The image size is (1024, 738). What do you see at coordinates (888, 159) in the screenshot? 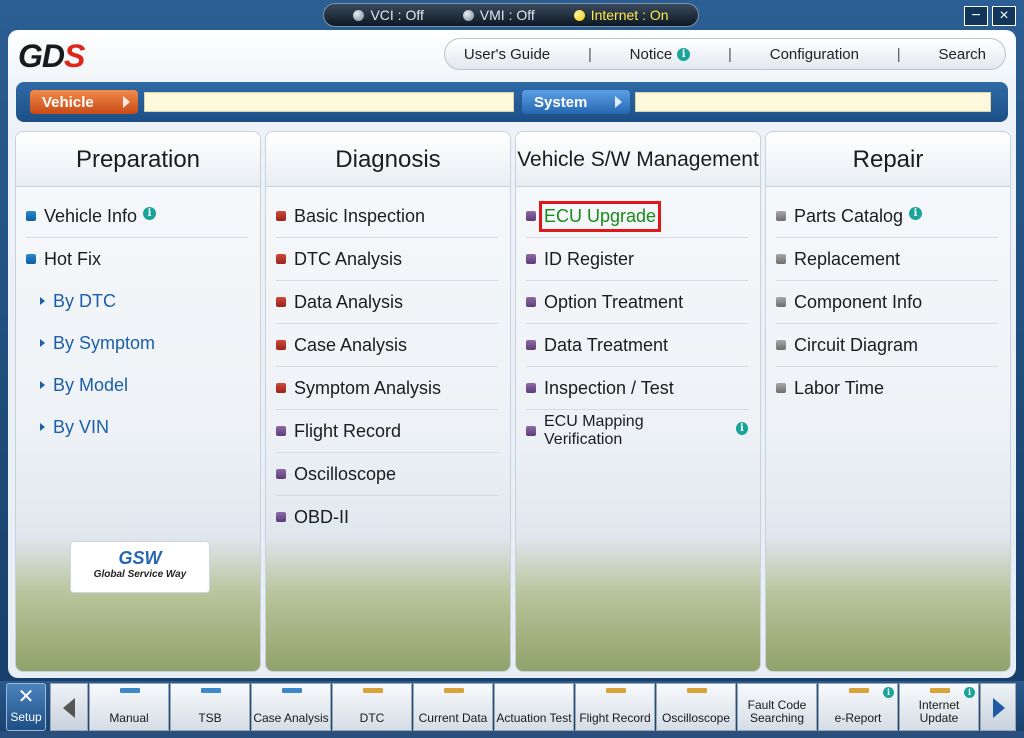
I see `column-title: Repair` at bounding box center [888, 159].